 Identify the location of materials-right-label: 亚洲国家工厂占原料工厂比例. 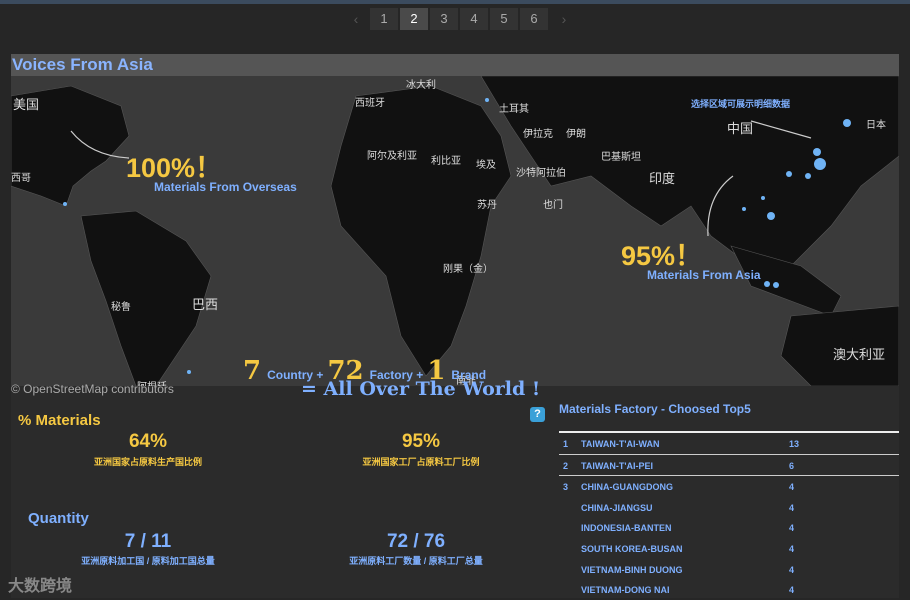
(421, 462).